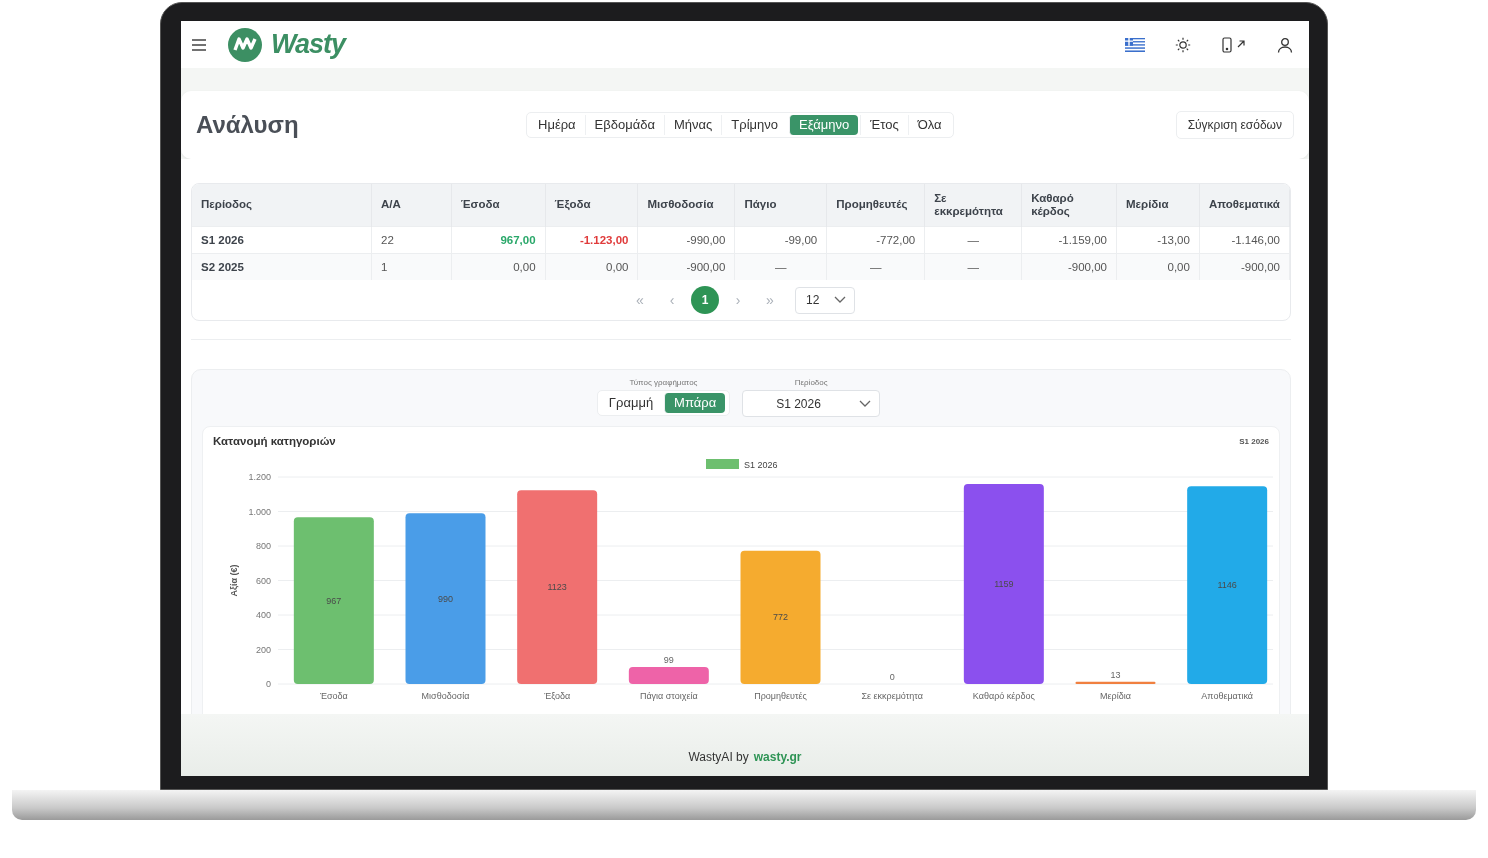  I want to click on table-cell: -99,00, so click(780, 239).